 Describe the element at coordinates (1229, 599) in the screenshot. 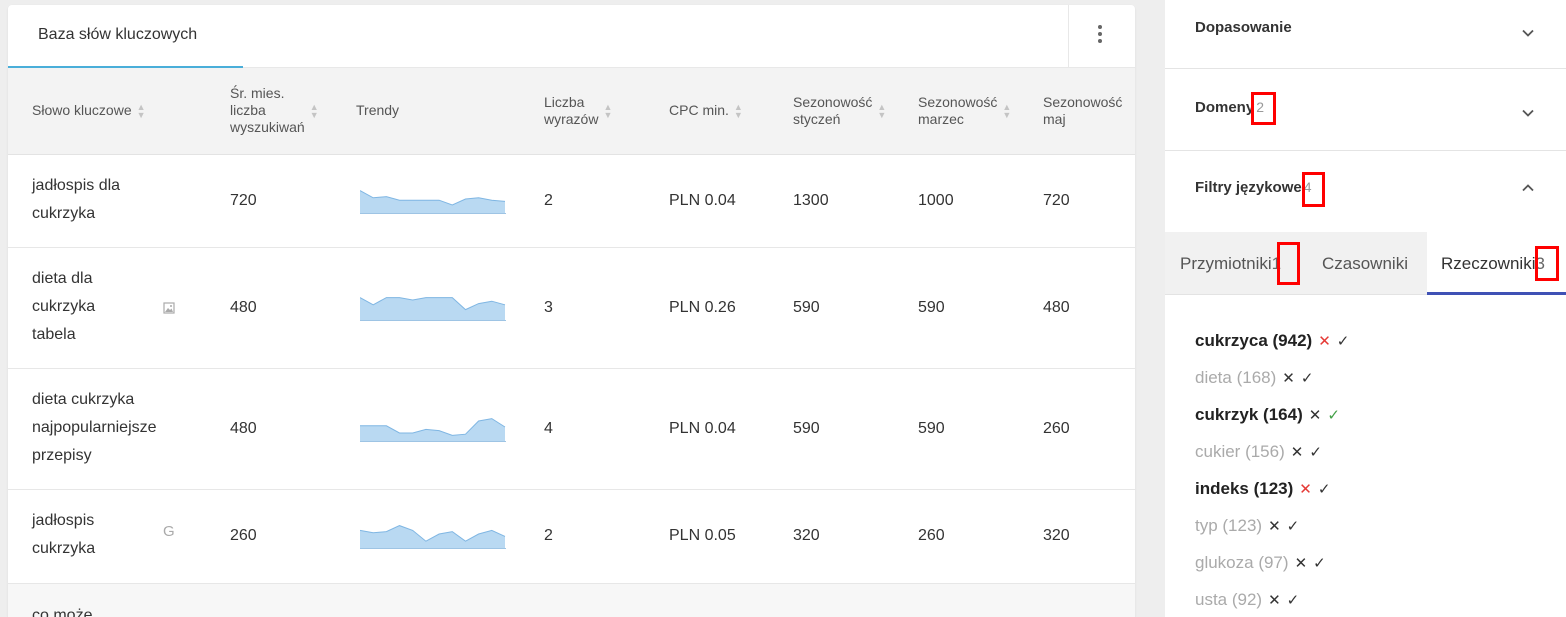

I see `word-label: usta (92)` at that location.